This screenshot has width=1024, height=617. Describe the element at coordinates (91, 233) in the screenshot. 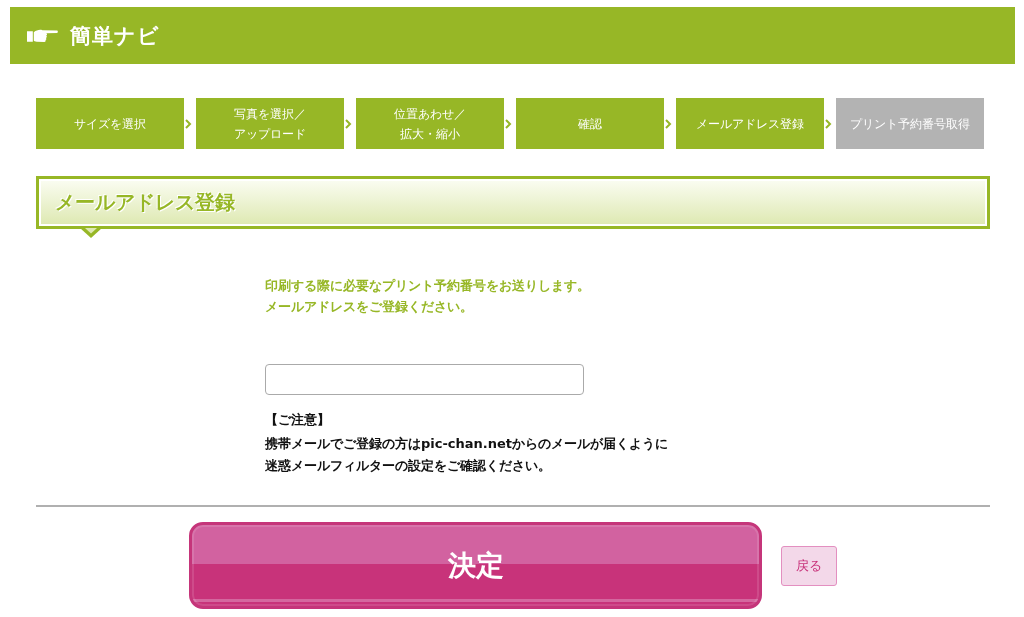

I see `callout-tail-icon` at that location.